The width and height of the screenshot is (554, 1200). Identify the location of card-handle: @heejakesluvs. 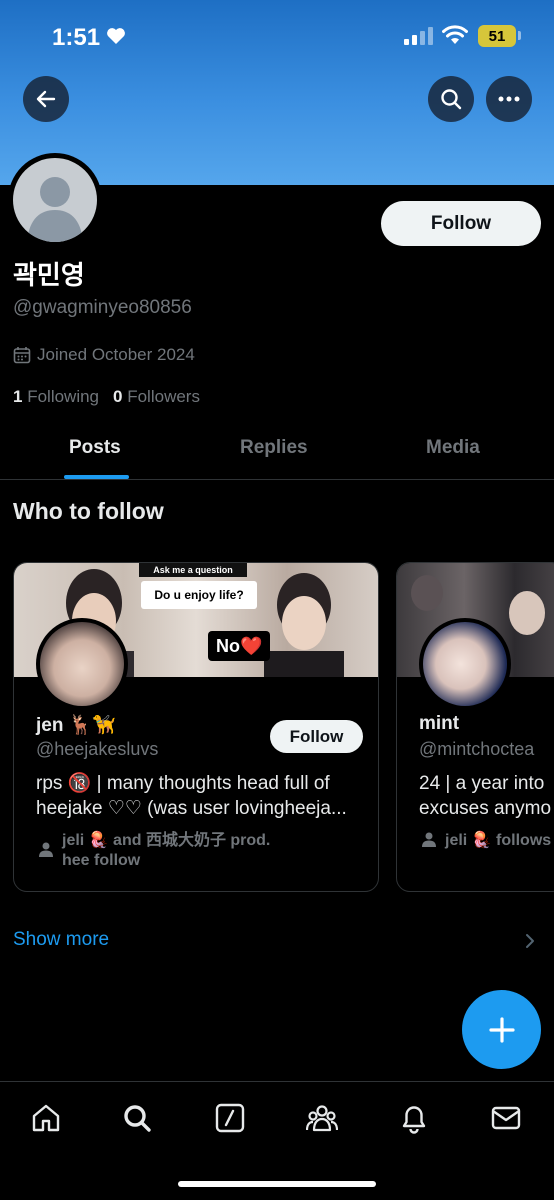
(97, 749).